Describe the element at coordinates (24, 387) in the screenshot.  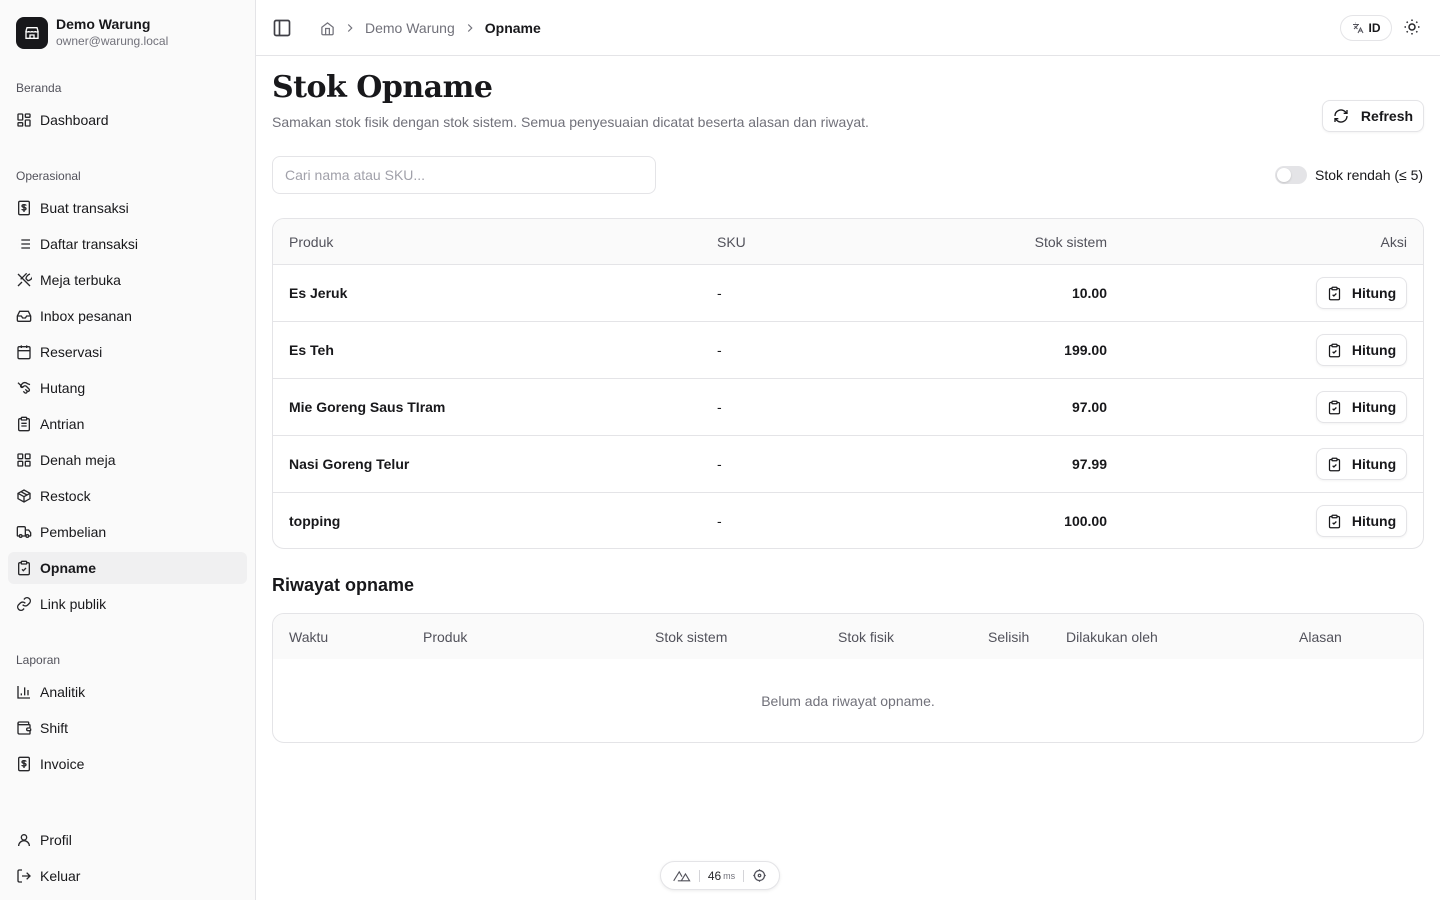
I see `handshake-icon` at that location.